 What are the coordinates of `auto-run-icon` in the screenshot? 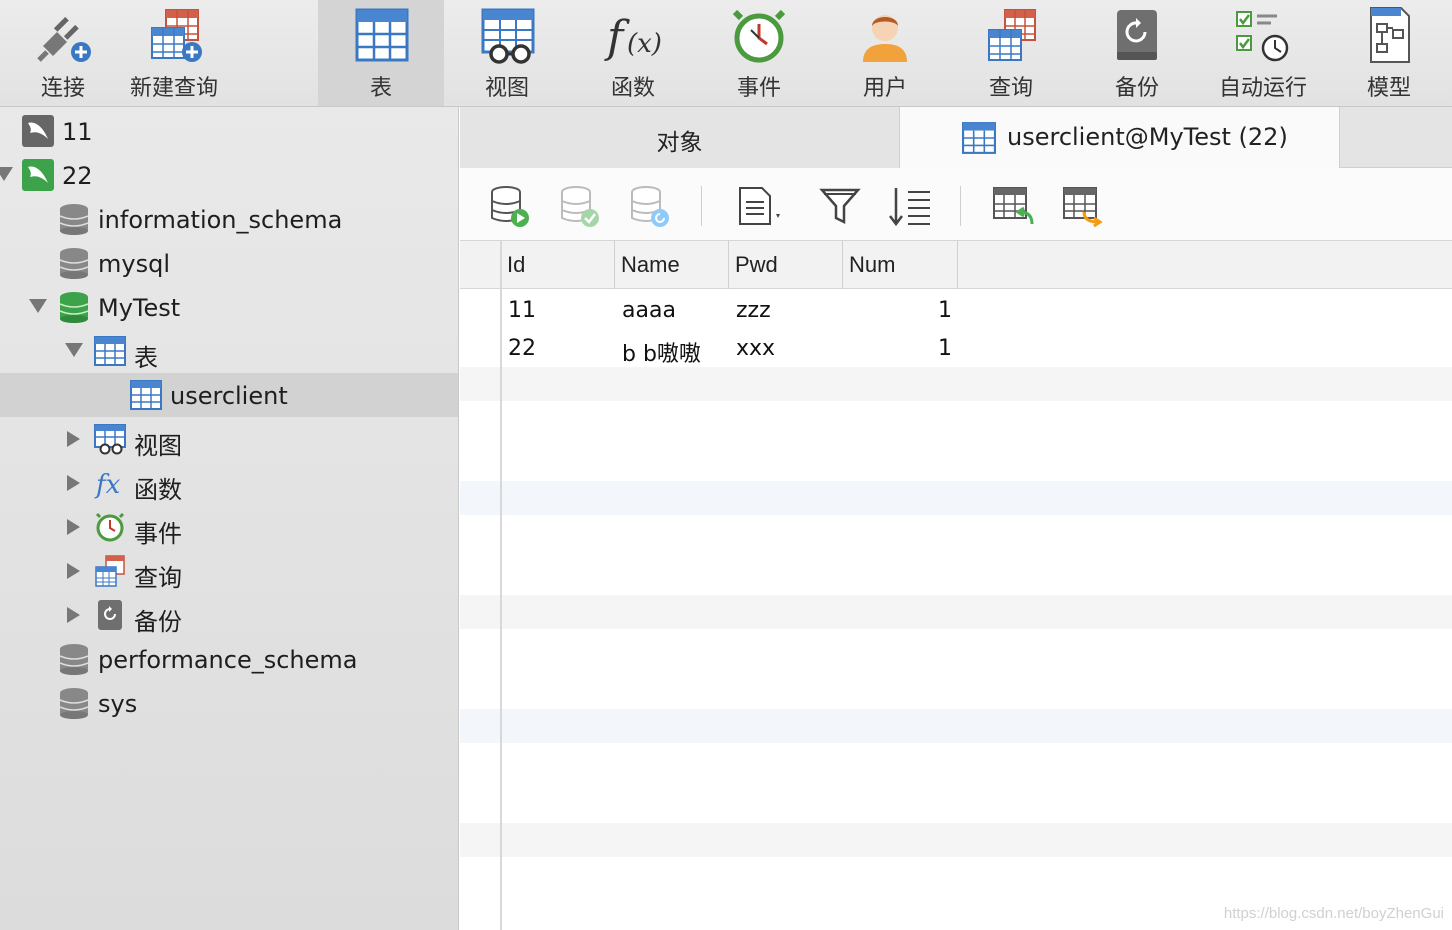 It's located at (1262, 36).